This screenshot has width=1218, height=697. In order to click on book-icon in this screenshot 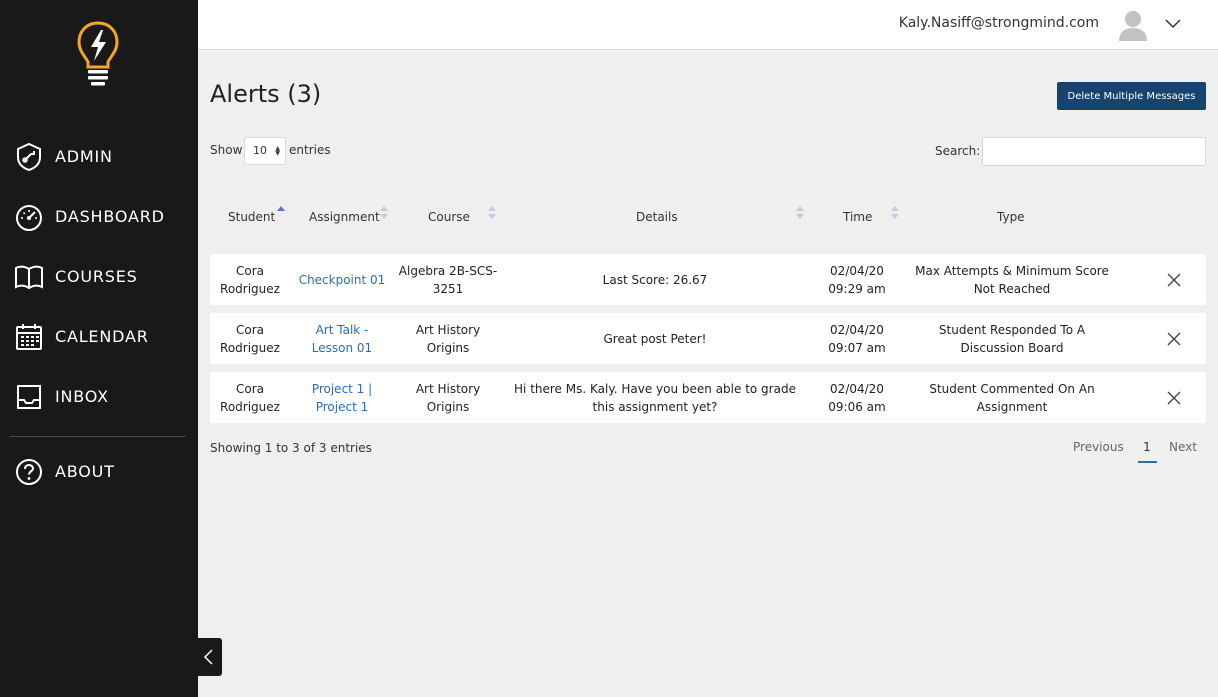, I will do `click(29, 277)`.